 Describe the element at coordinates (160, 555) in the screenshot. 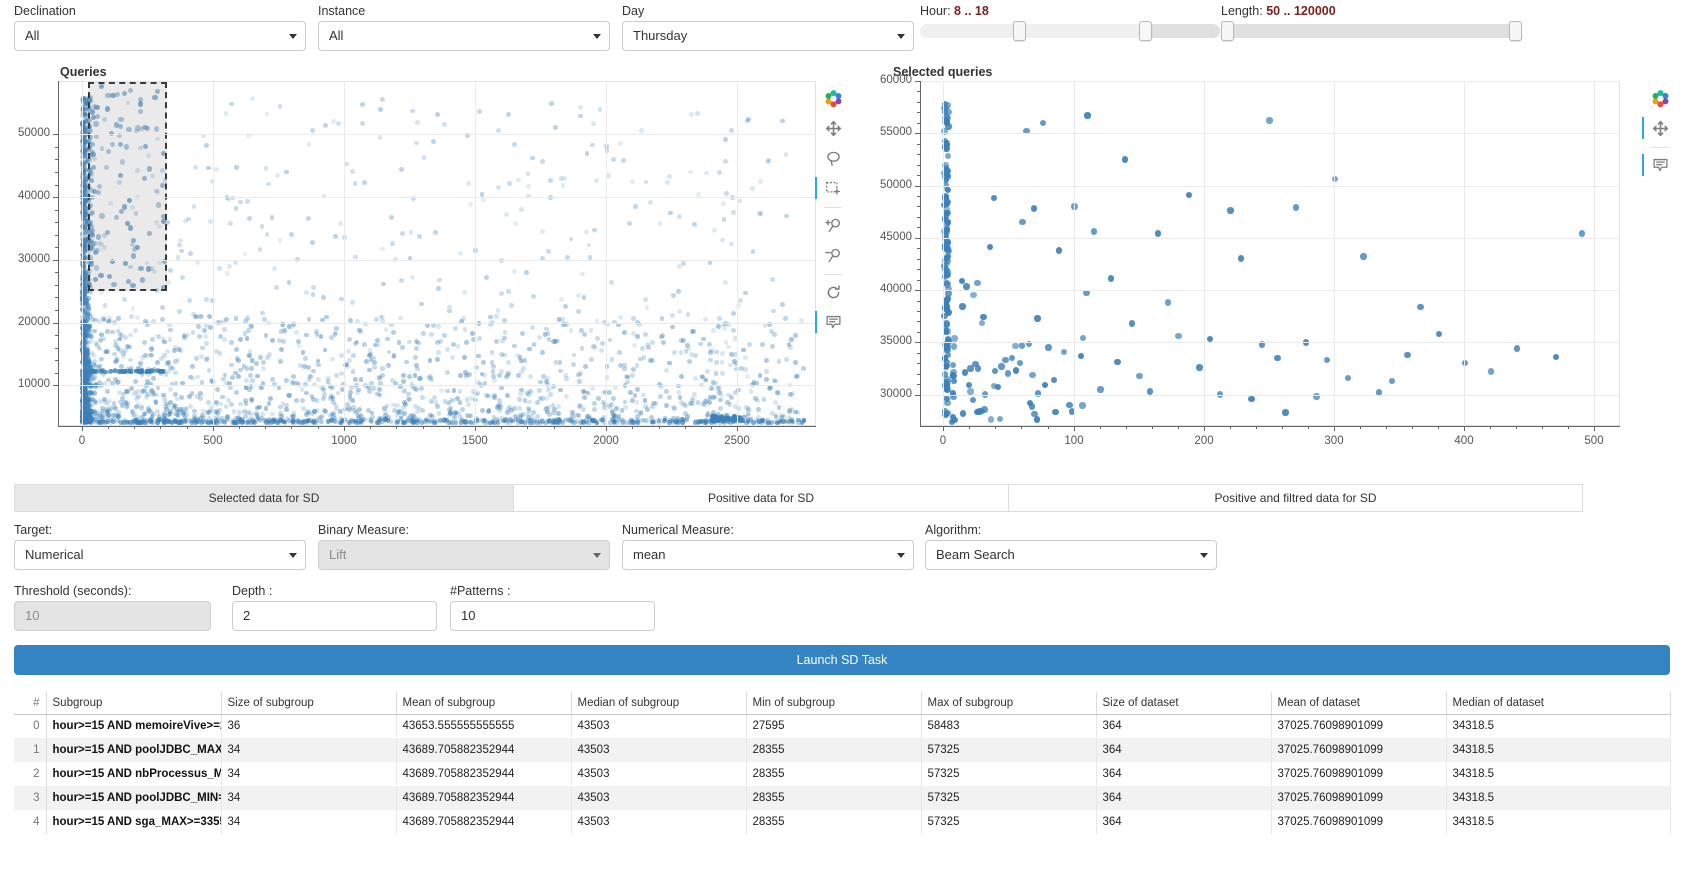

I see `target-select: Numerical` at that location.